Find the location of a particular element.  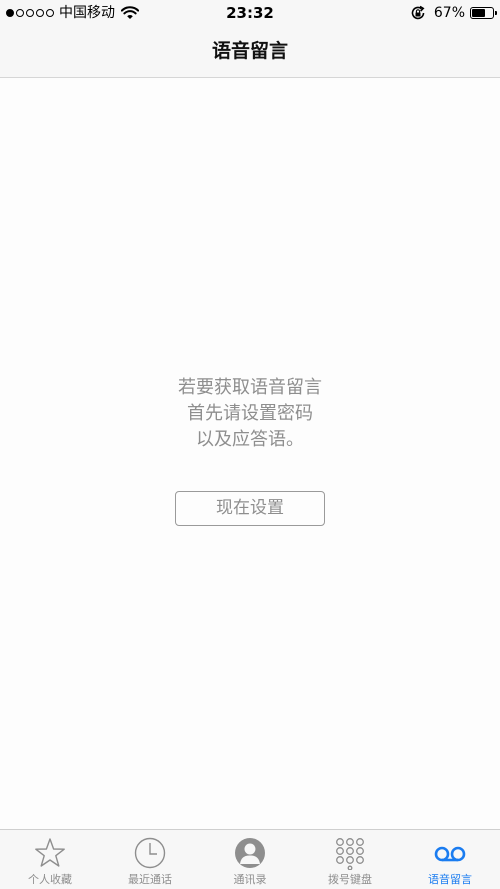

rotation-lock-icon is located at coordinates (418, 12).